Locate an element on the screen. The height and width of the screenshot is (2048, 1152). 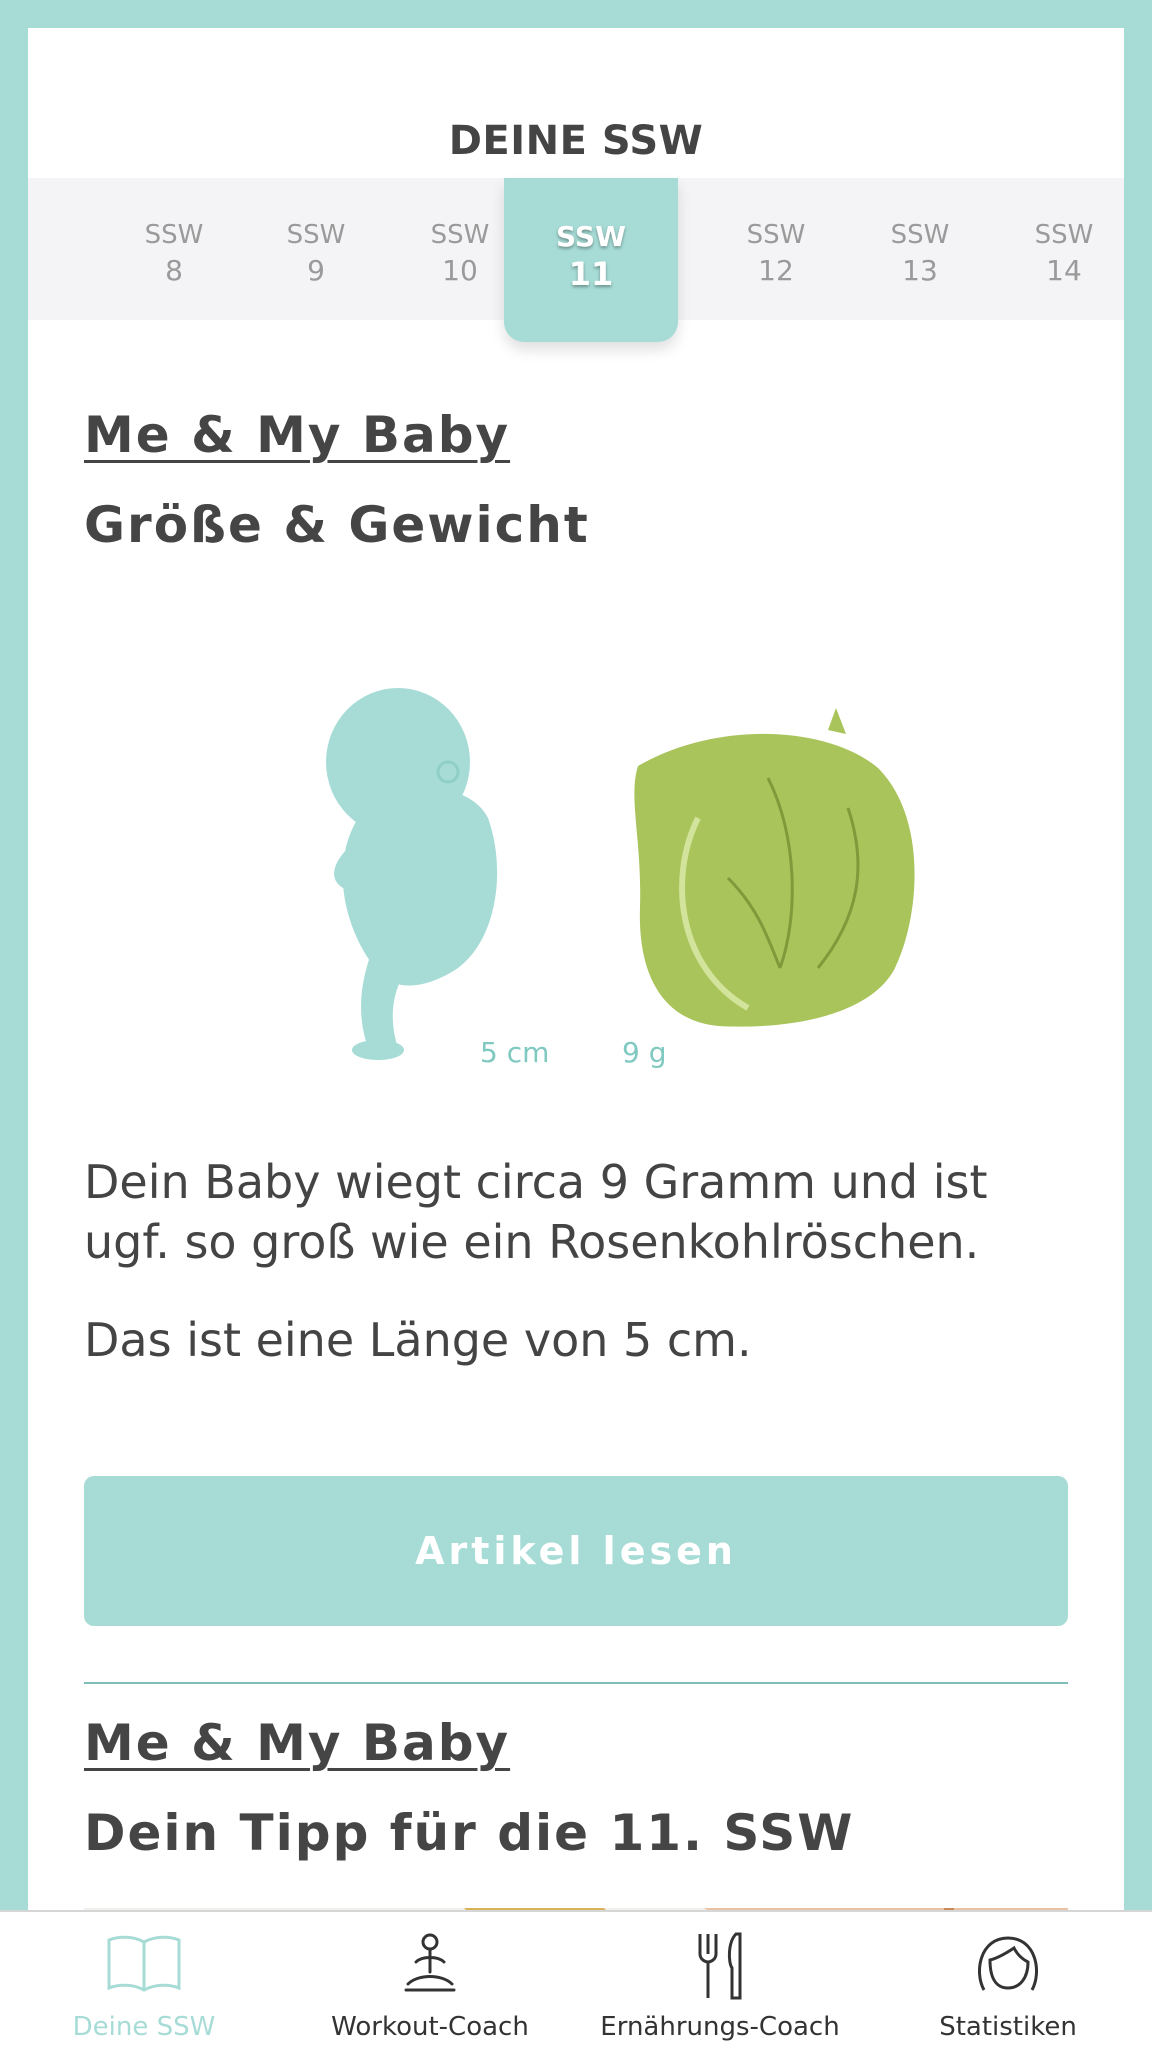
tab-workout-coach: Workout-Coach is located at coordinates (430, 1980).